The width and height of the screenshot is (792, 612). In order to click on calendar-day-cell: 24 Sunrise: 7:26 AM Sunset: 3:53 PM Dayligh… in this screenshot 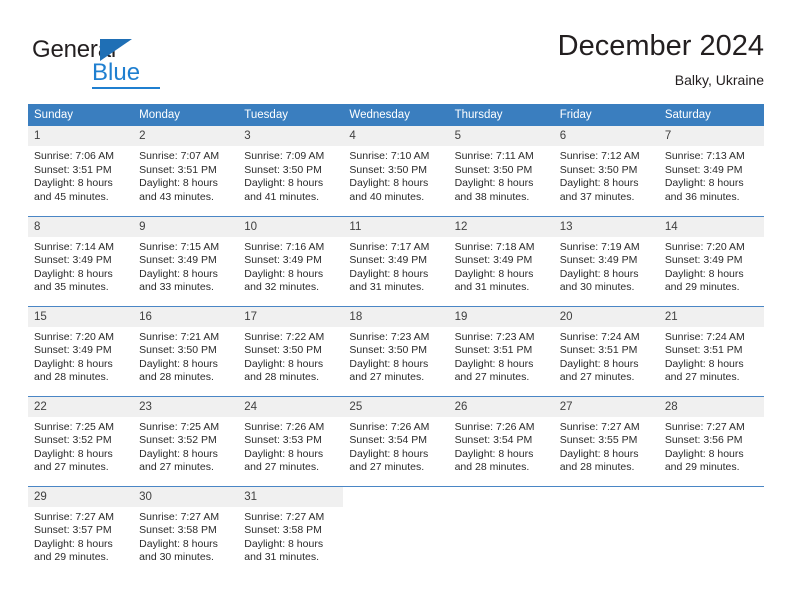, I will do `click(291, 440)`.